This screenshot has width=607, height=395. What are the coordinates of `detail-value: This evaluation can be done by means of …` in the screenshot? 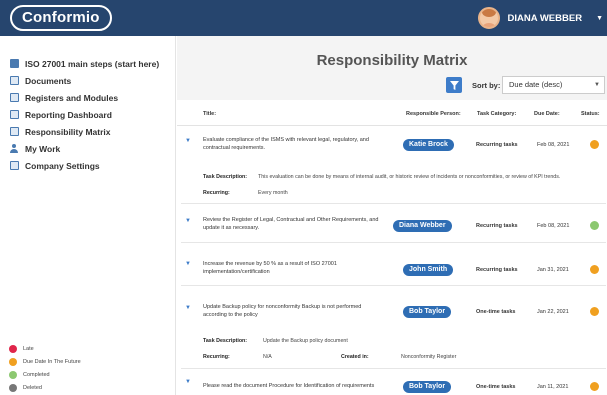 It's located at (409, 177).